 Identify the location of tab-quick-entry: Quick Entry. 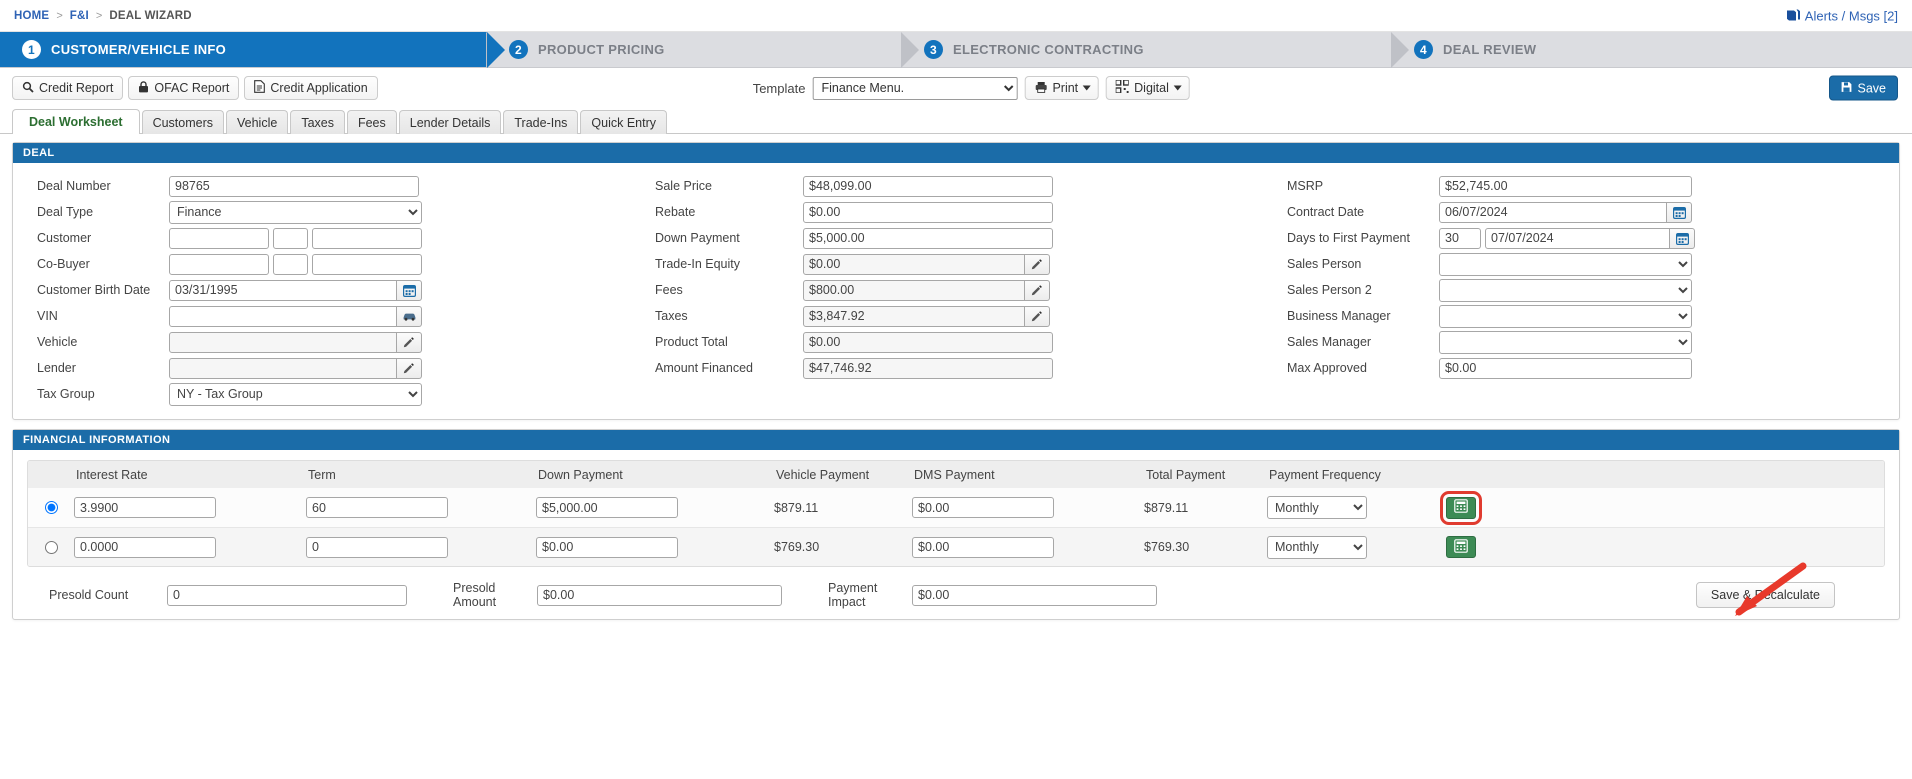
(624, 122).